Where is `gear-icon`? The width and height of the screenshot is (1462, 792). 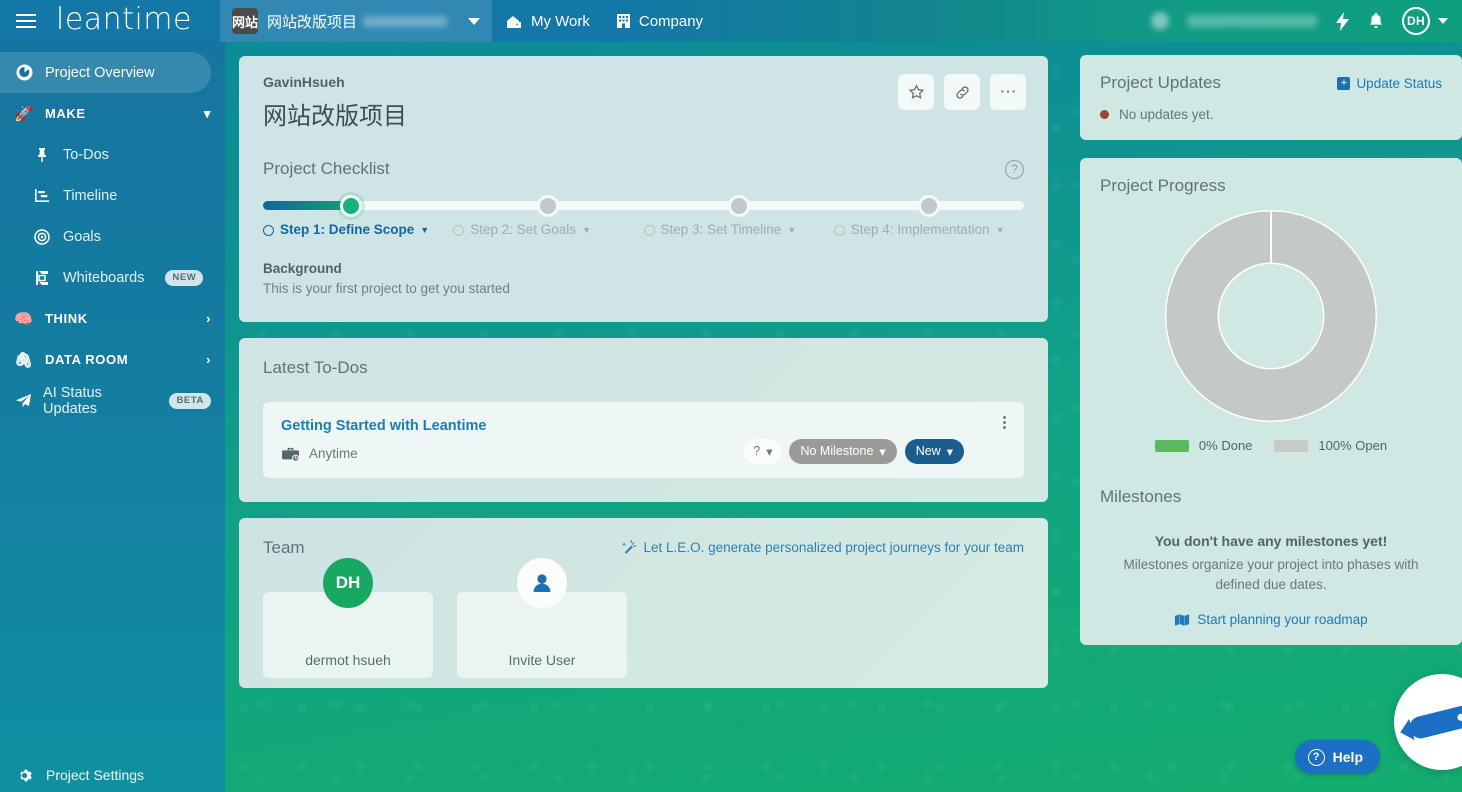 gear-icon is located at coordinates (24, 775).